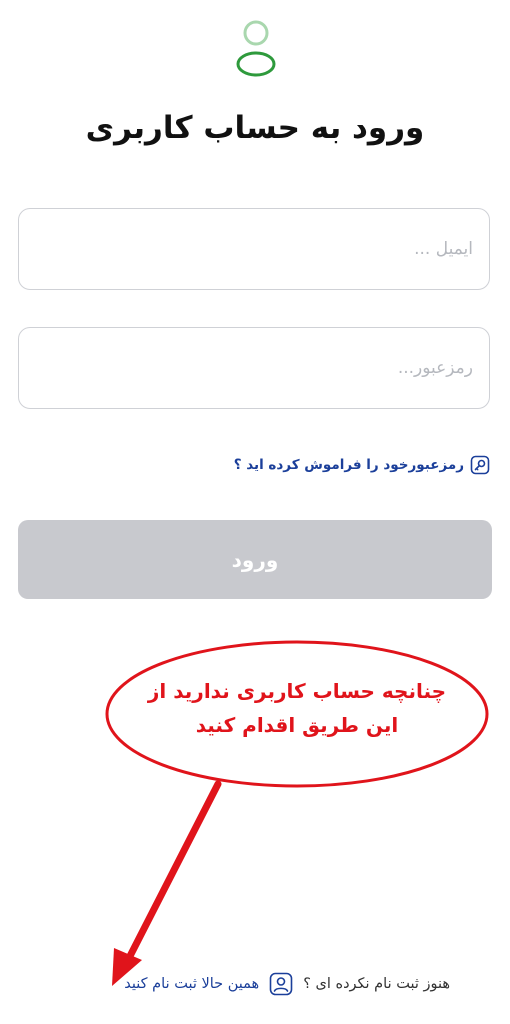  I want to click on forgot-password-label: رمزعبورخود را فراموش کرده اید ؟, so click(348, 465).